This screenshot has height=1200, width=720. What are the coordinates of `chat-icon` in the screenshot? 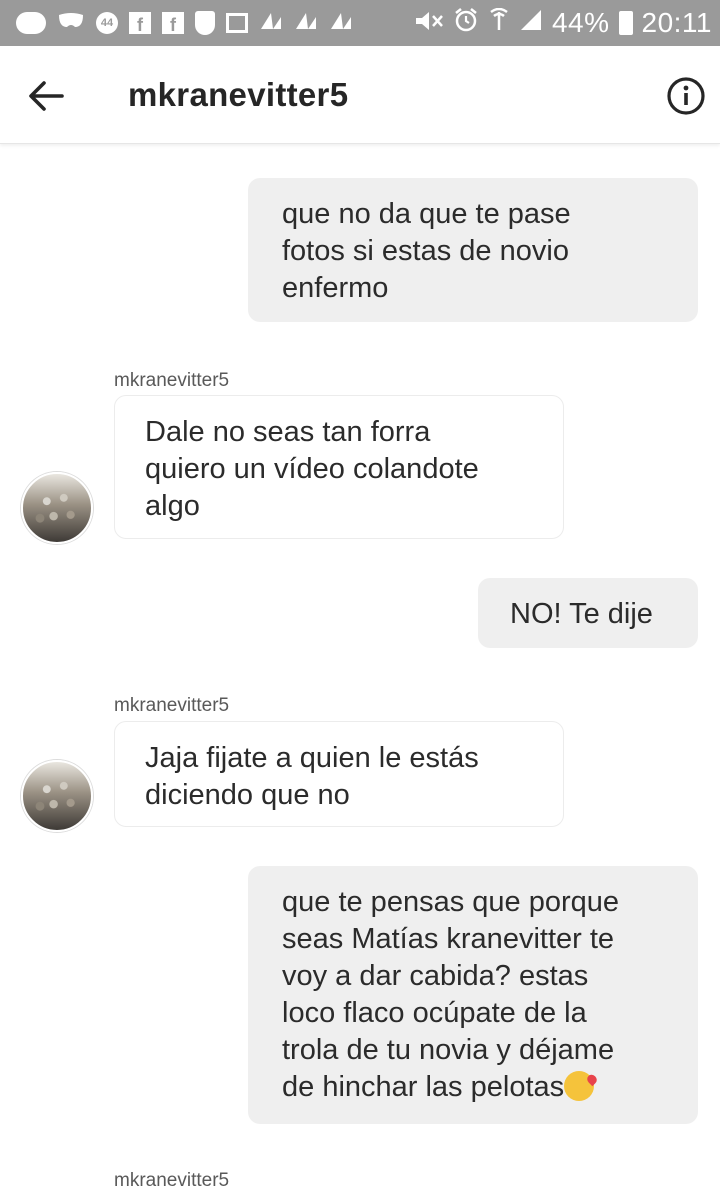 It's located at (31, 23).